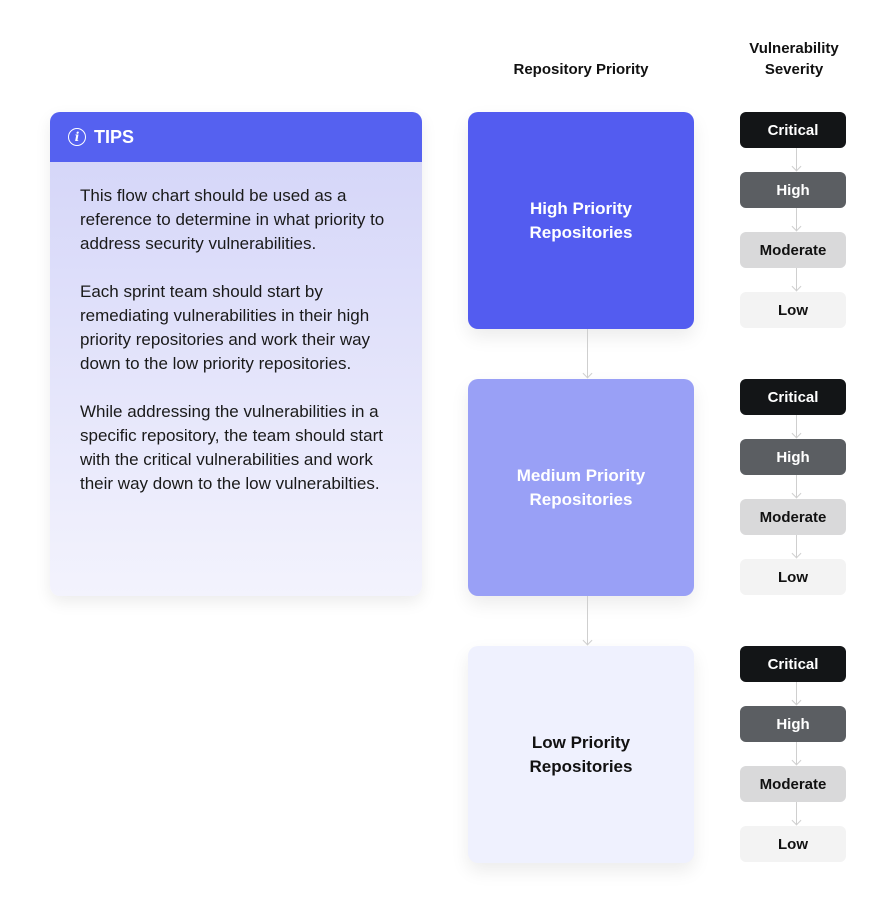 The image size is (896, 900). I want to click on low-priority-box: Low Priority Repositories, so click(581, 754).